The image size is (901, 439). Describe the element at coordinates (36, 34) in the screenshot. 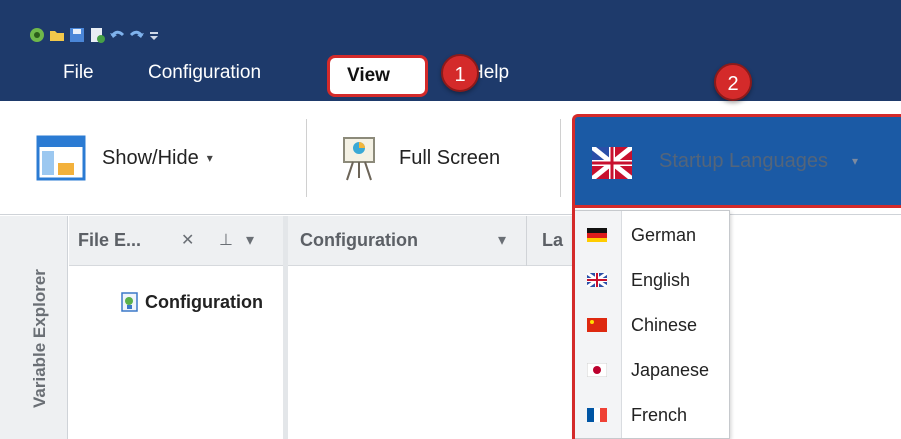

I see `app-icon` at that location.